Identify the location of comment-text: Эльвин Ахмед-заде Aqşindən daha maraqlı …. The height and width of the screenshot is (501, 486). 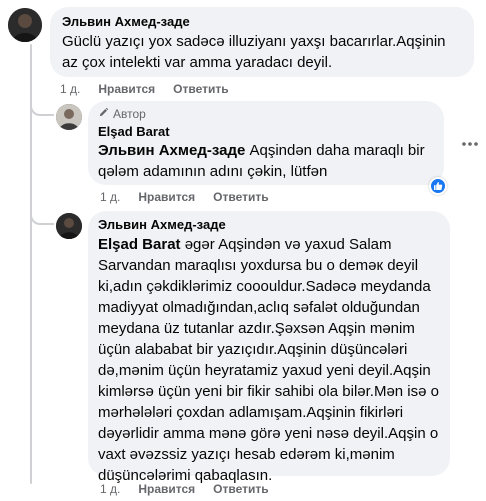
(261, 161).